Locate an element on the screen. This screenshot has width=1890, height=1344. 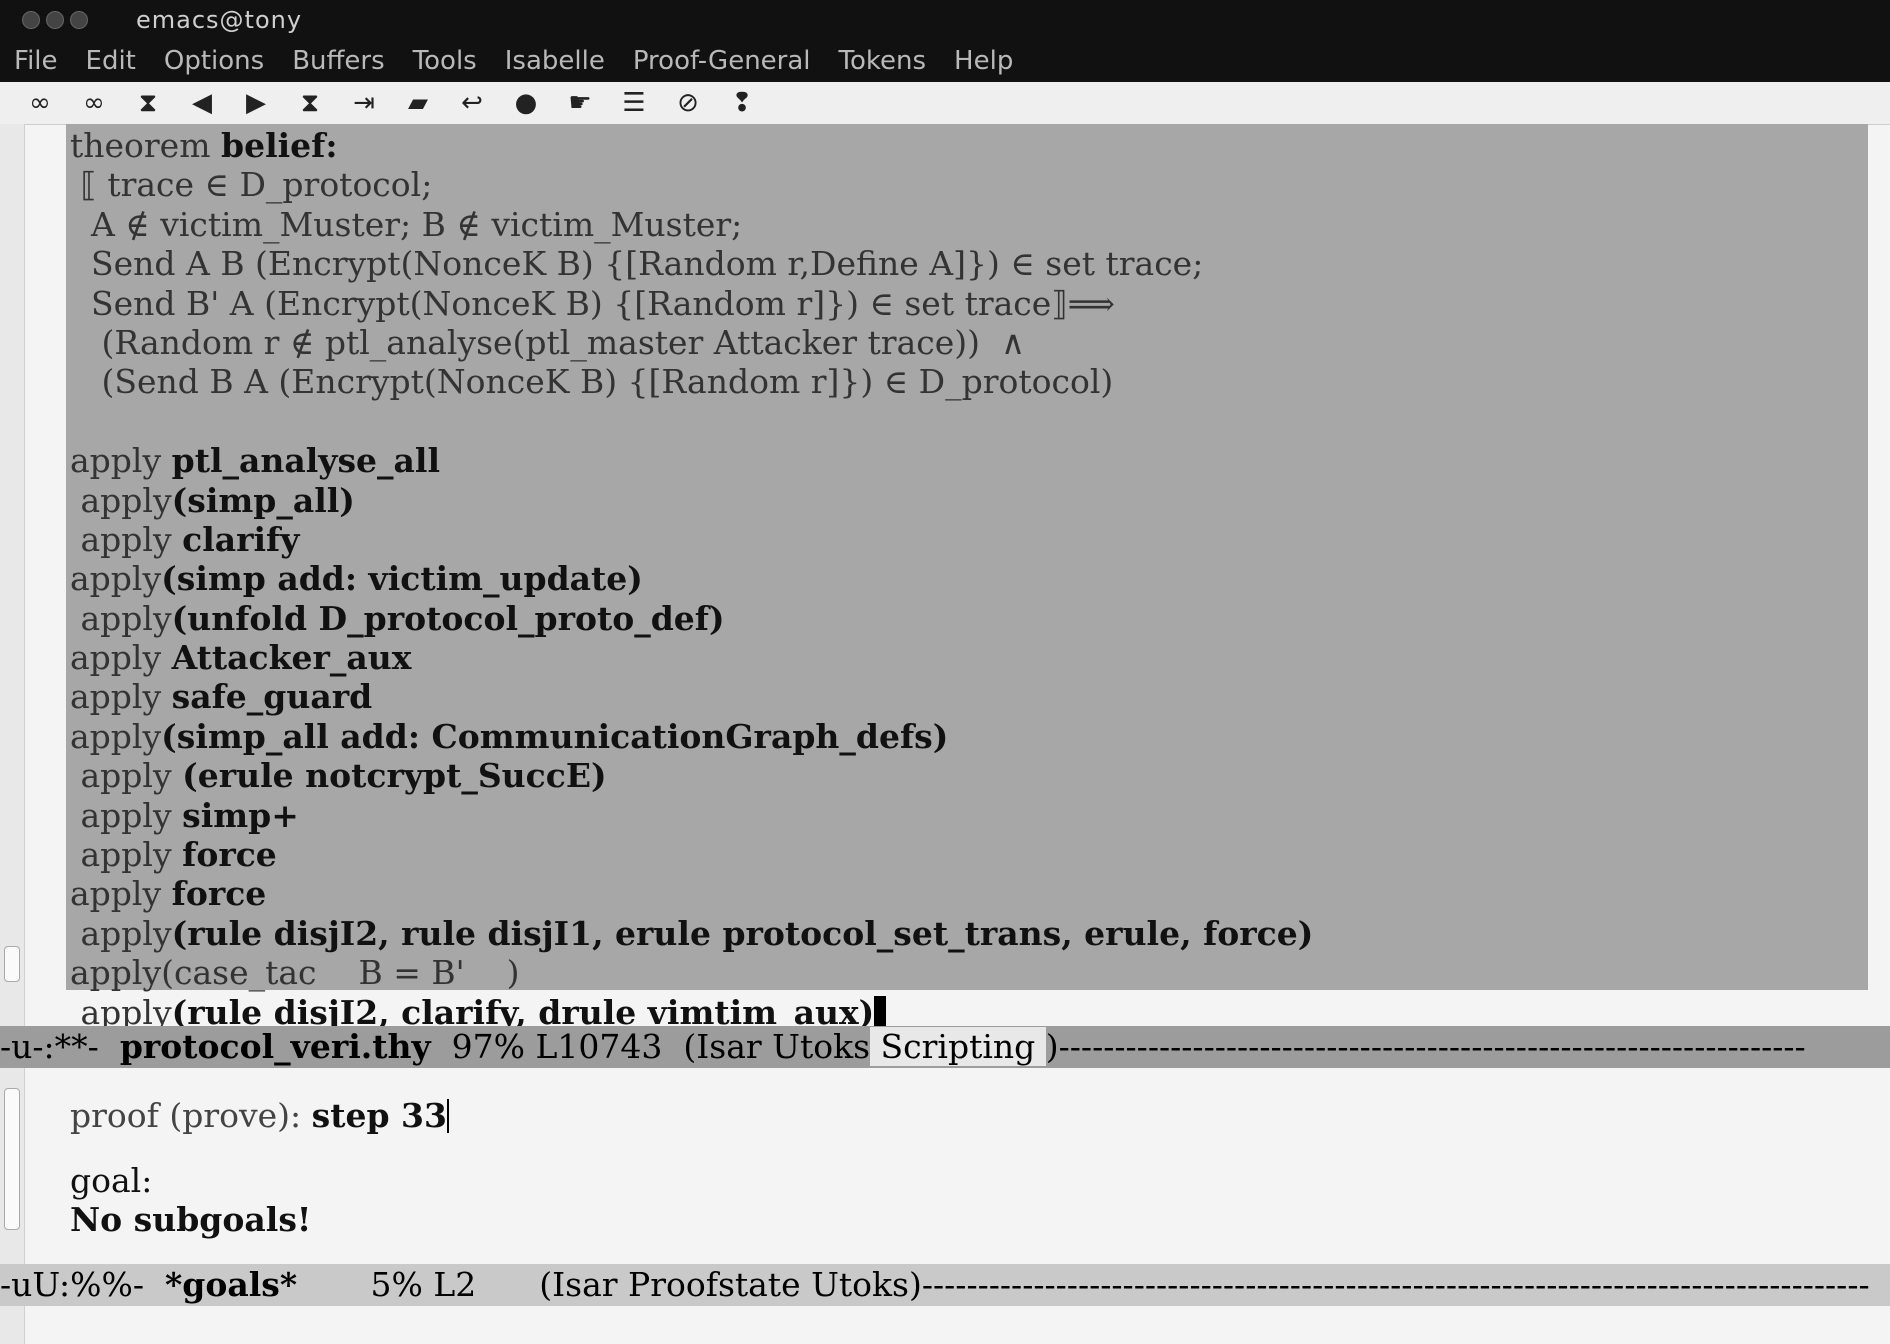
modeline-mode-scripting: Scripting is located at coordinates (958, 1046).